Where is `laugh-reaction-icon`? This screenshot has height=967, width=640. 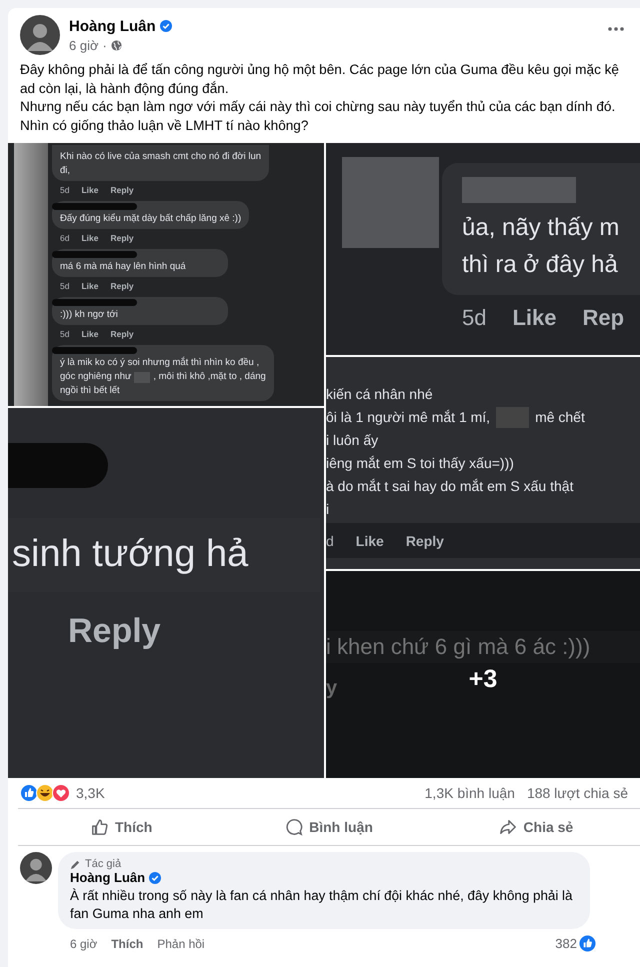 laugh-reaction-icon is located at coordinates (45, 793).